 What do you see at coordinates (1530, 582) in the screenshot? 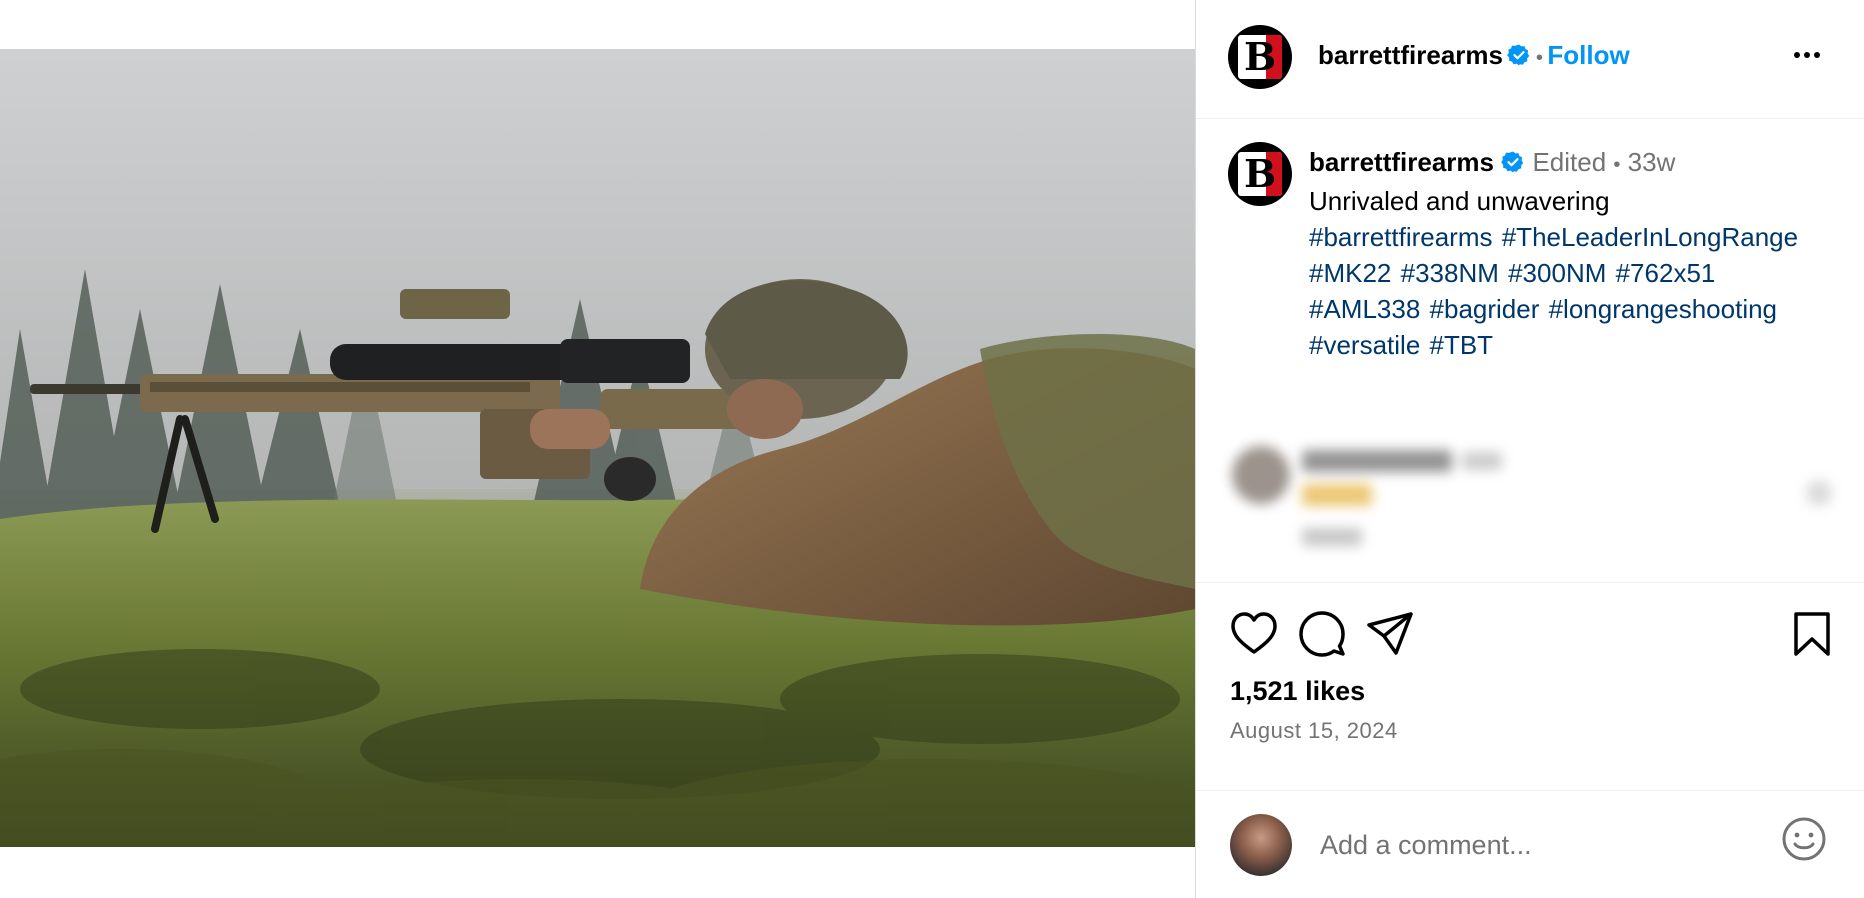
I see `divider` at bounding box center [1530, 582].